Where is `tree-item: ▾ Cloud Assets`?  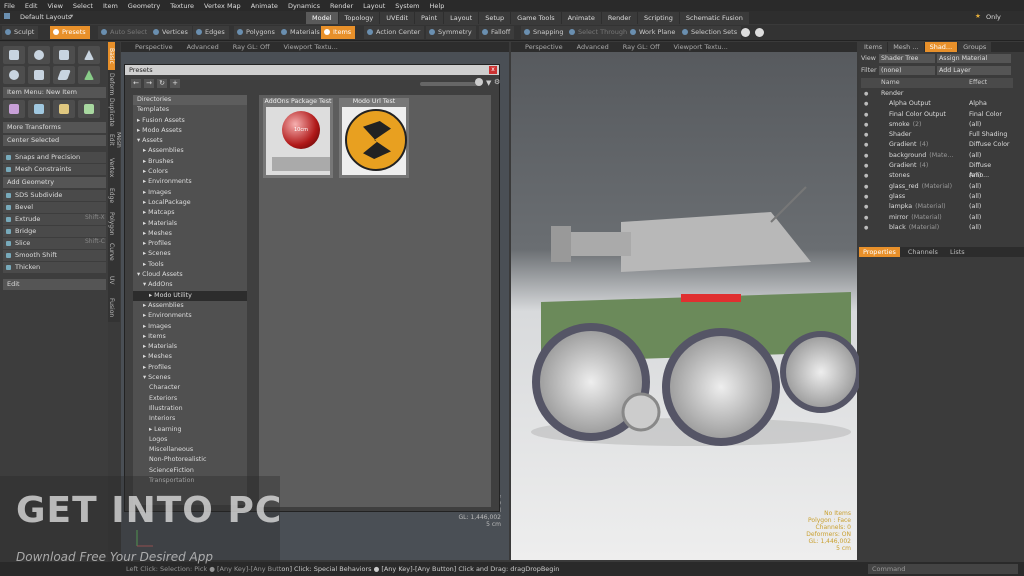
tree-item: ▾ Cloud Assets is located at coordinates (190, 275).